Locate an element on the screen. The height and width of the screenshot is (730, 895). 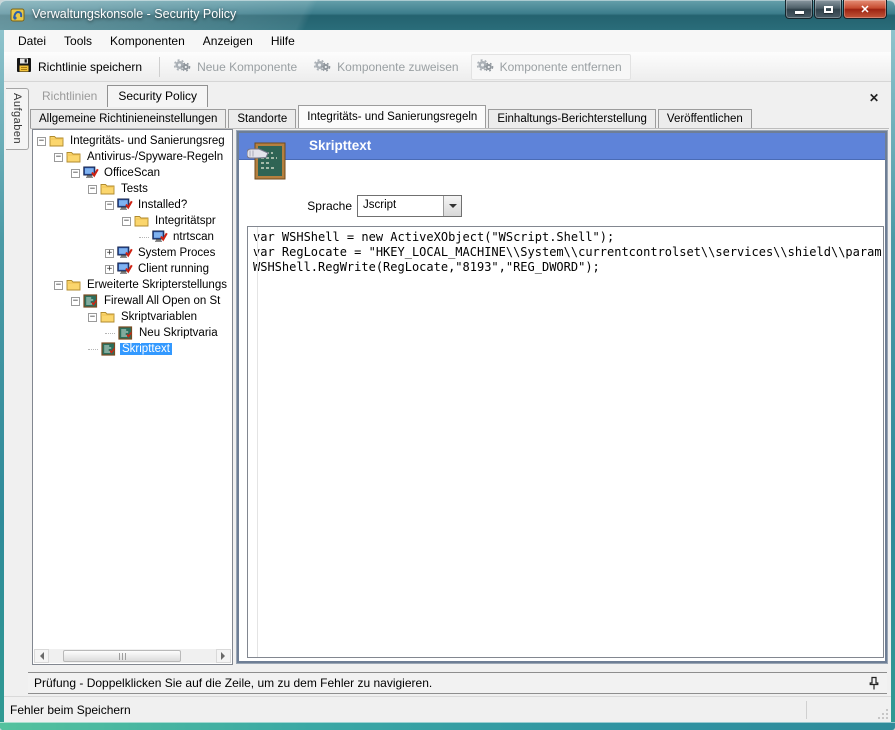
tree-item-integritätspr: − Integritätspr is located at coordinates (132, 221).